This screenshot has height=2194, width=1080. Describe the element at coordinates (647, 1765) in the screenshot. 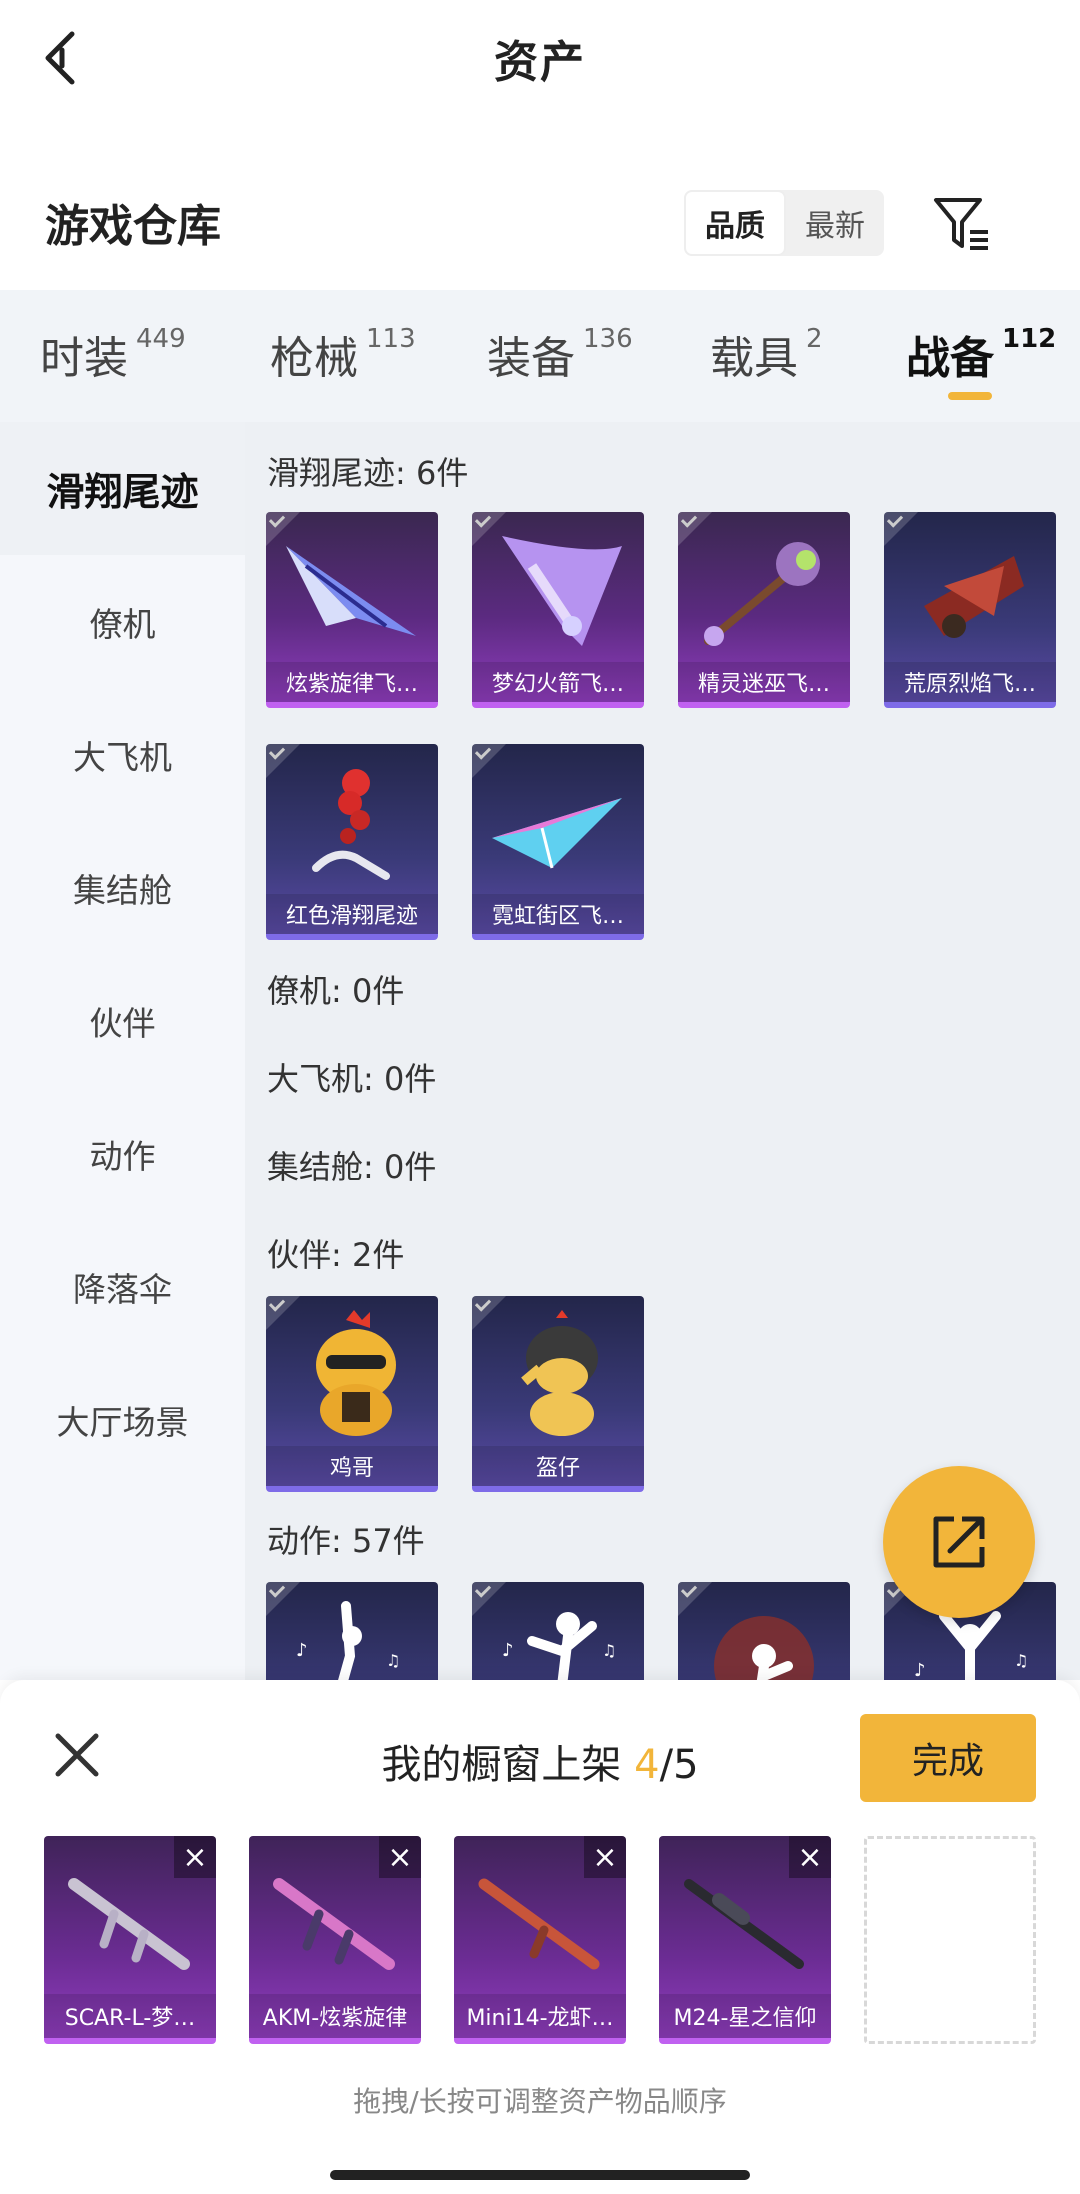

I see `showcase-current-count: 4` at that location.